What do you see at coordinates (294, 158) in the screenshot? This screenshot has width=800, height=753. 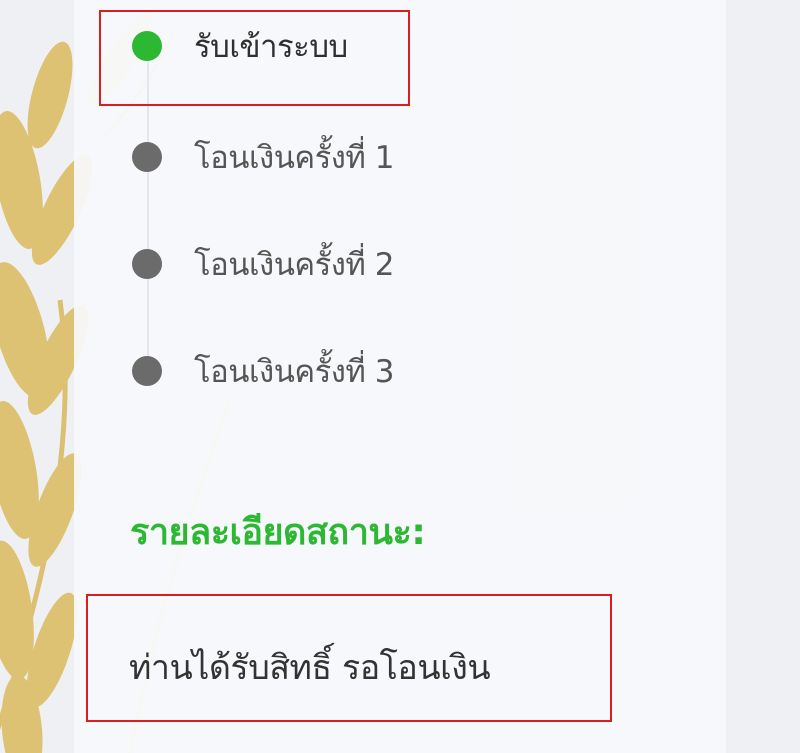 I see `step-label: โอนเงินครั้งที่ 1` at bounding box center [294, 158].